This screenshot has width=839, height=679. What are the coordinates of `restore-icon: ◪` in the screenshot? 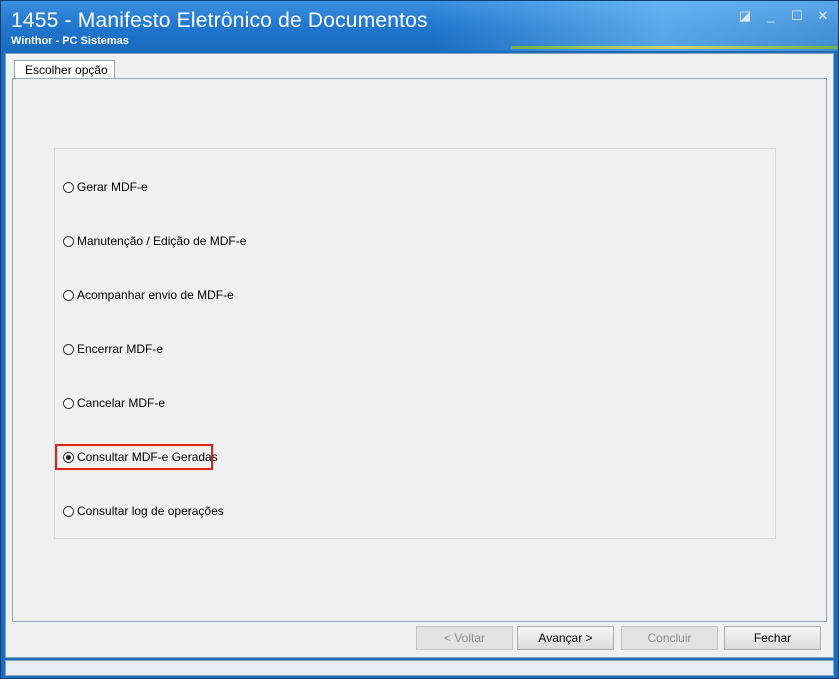 It's located at (745, 16).